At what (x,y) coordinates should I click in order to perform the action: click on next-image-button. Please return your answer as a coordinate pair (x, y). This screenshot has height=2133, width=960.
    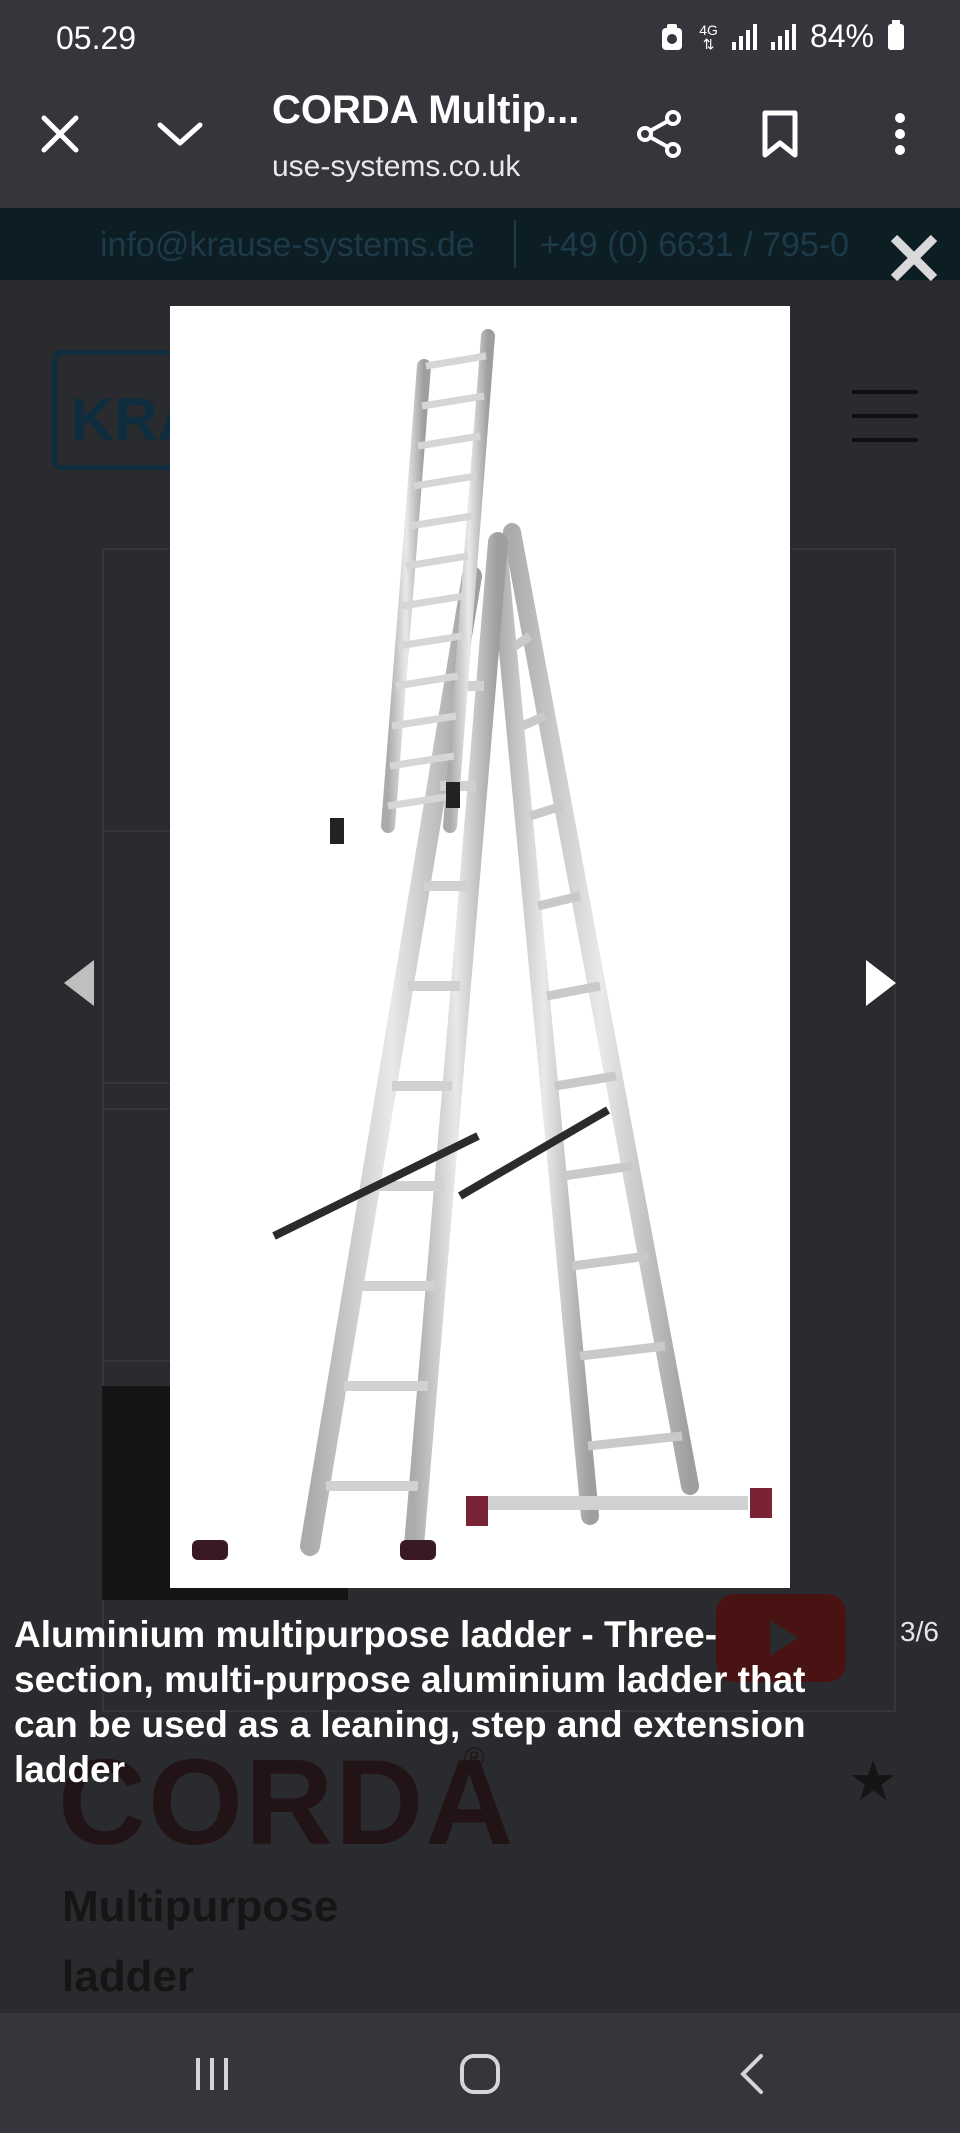
    Looking at the image, I should click on (881, 985).